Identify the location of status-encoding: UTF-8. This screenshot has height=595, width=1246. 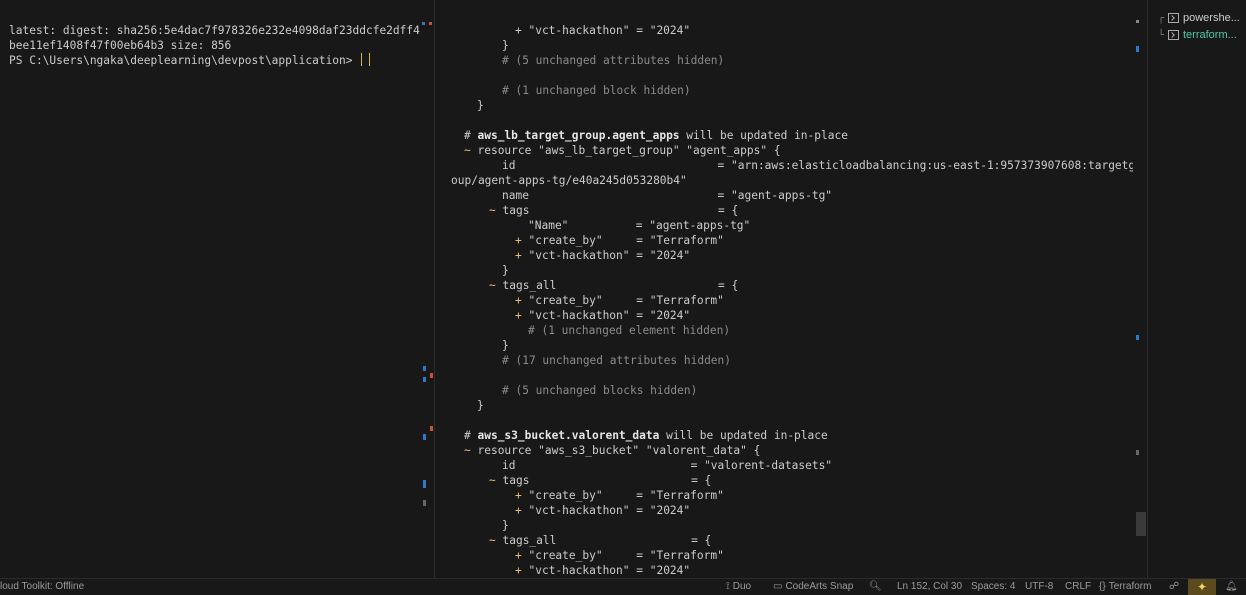
(1039, 586).